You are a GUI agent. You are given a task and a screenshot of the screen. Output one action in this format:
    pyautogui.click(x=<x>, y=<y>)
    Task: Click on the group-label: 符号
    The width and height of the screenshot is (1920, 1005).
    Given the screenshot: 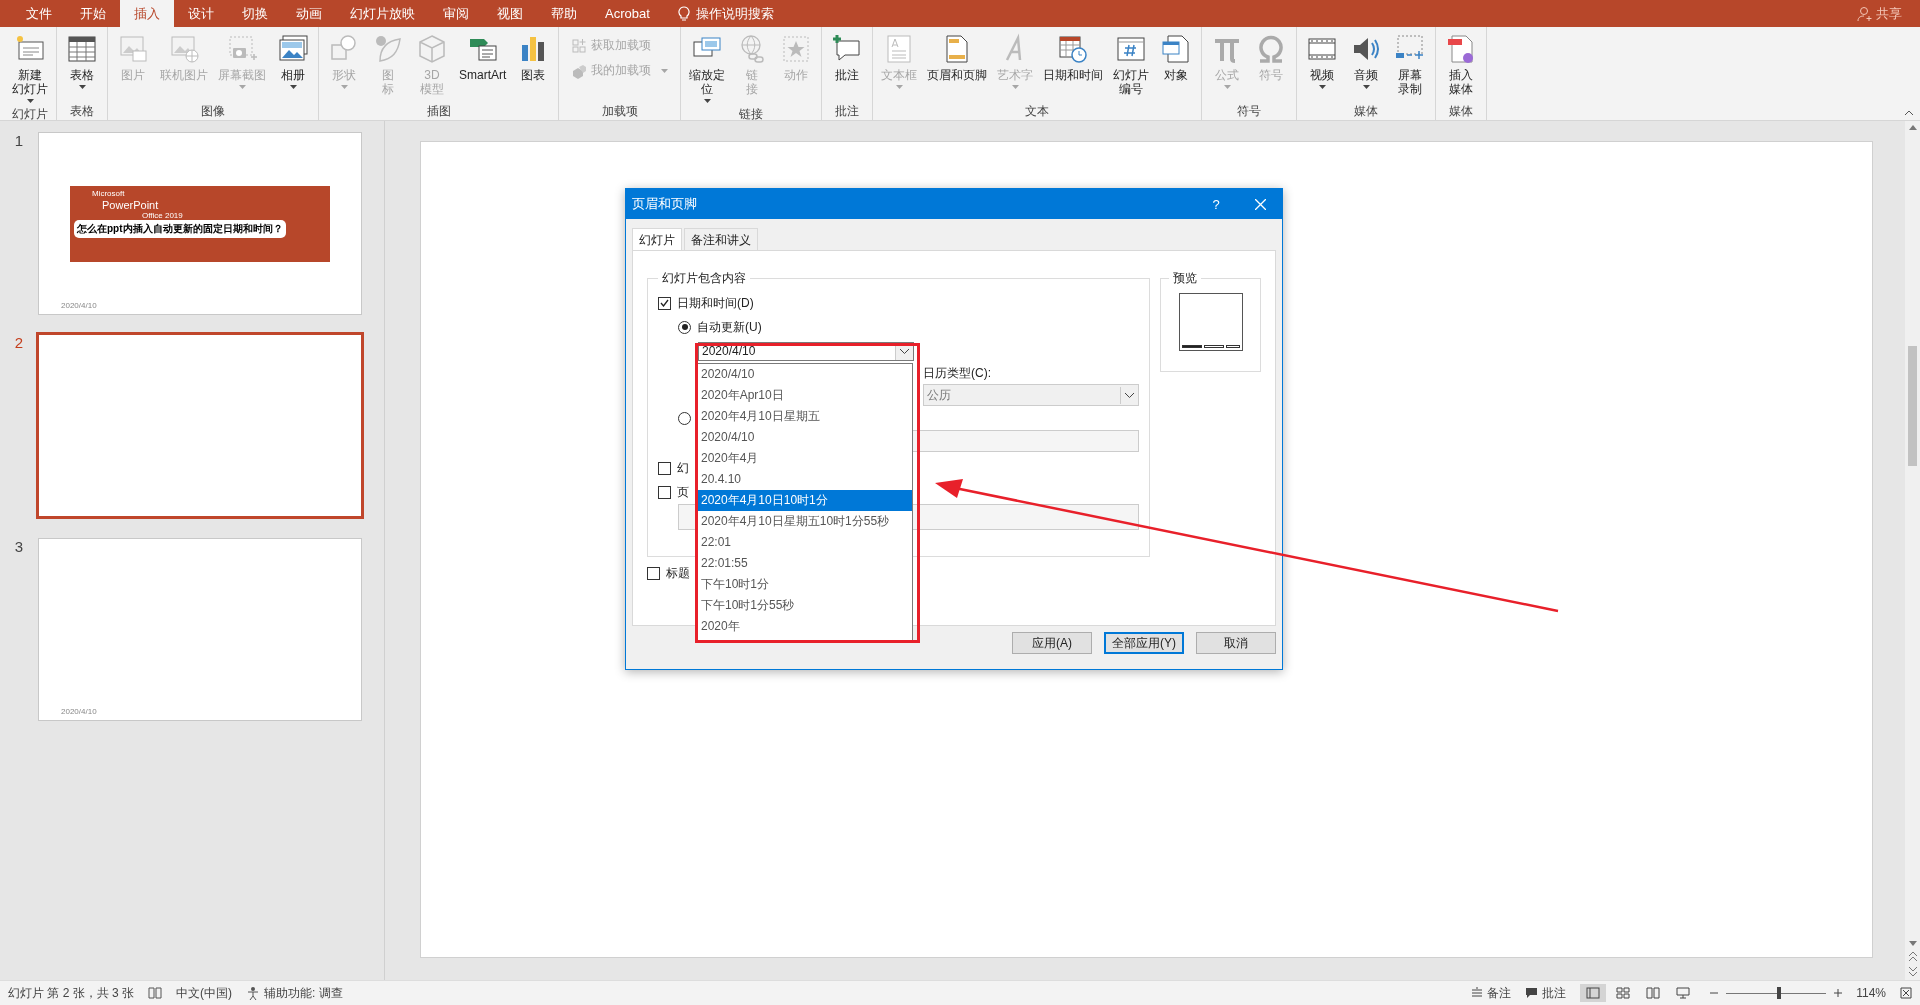 What is the action you would take?
    pyautogui.click(x=1249, y=111)
    